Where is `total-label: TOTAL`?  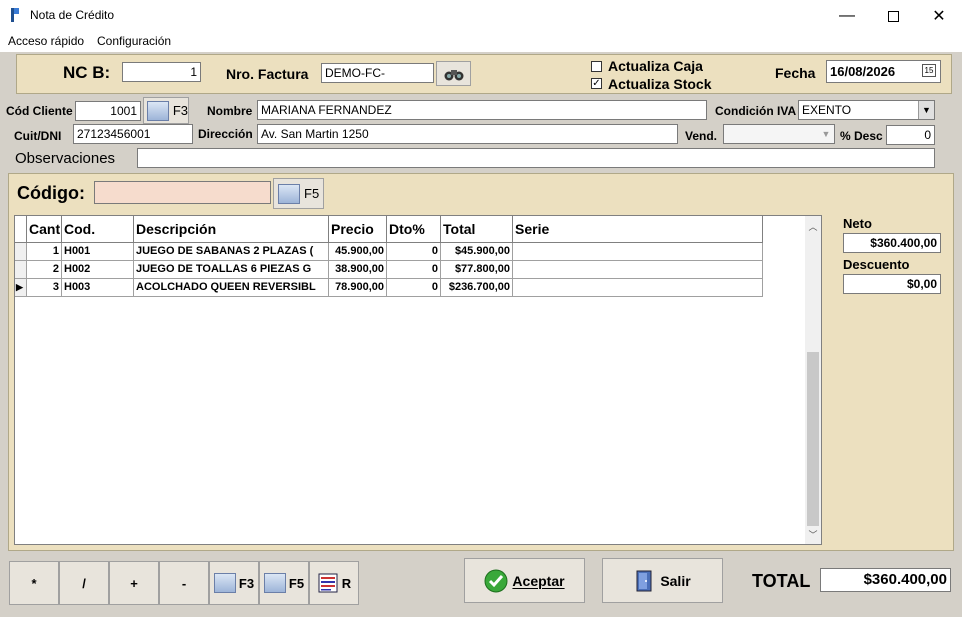
total-label: TOTAL is located at coordinates (781, 581).